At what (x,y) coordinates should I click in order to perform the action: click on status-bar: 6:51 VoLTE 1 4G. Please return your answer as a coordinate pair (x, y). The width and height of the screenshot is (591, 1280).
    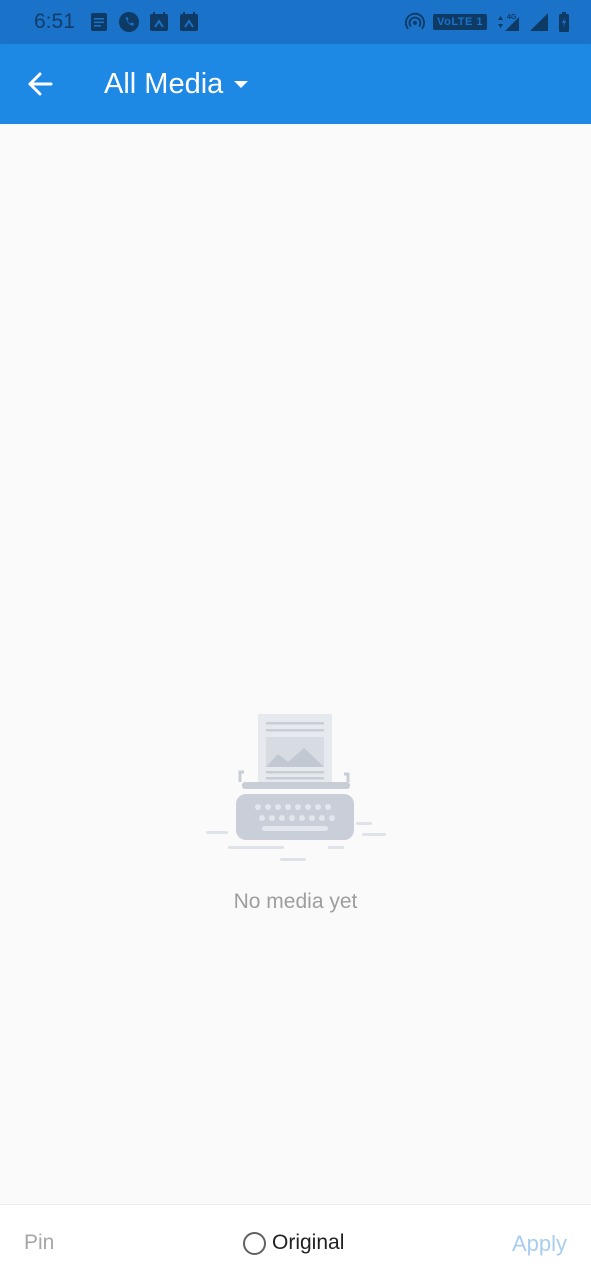
    Looking at the image, I should click on (295, 22).